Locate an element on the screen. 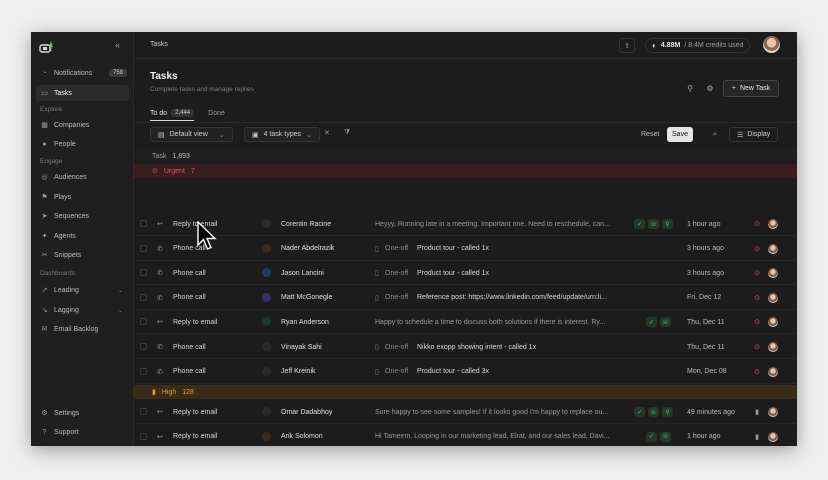  sidebar-item-lagging: ↘ Lagging ⌄ is located at coordinates (82, 310).